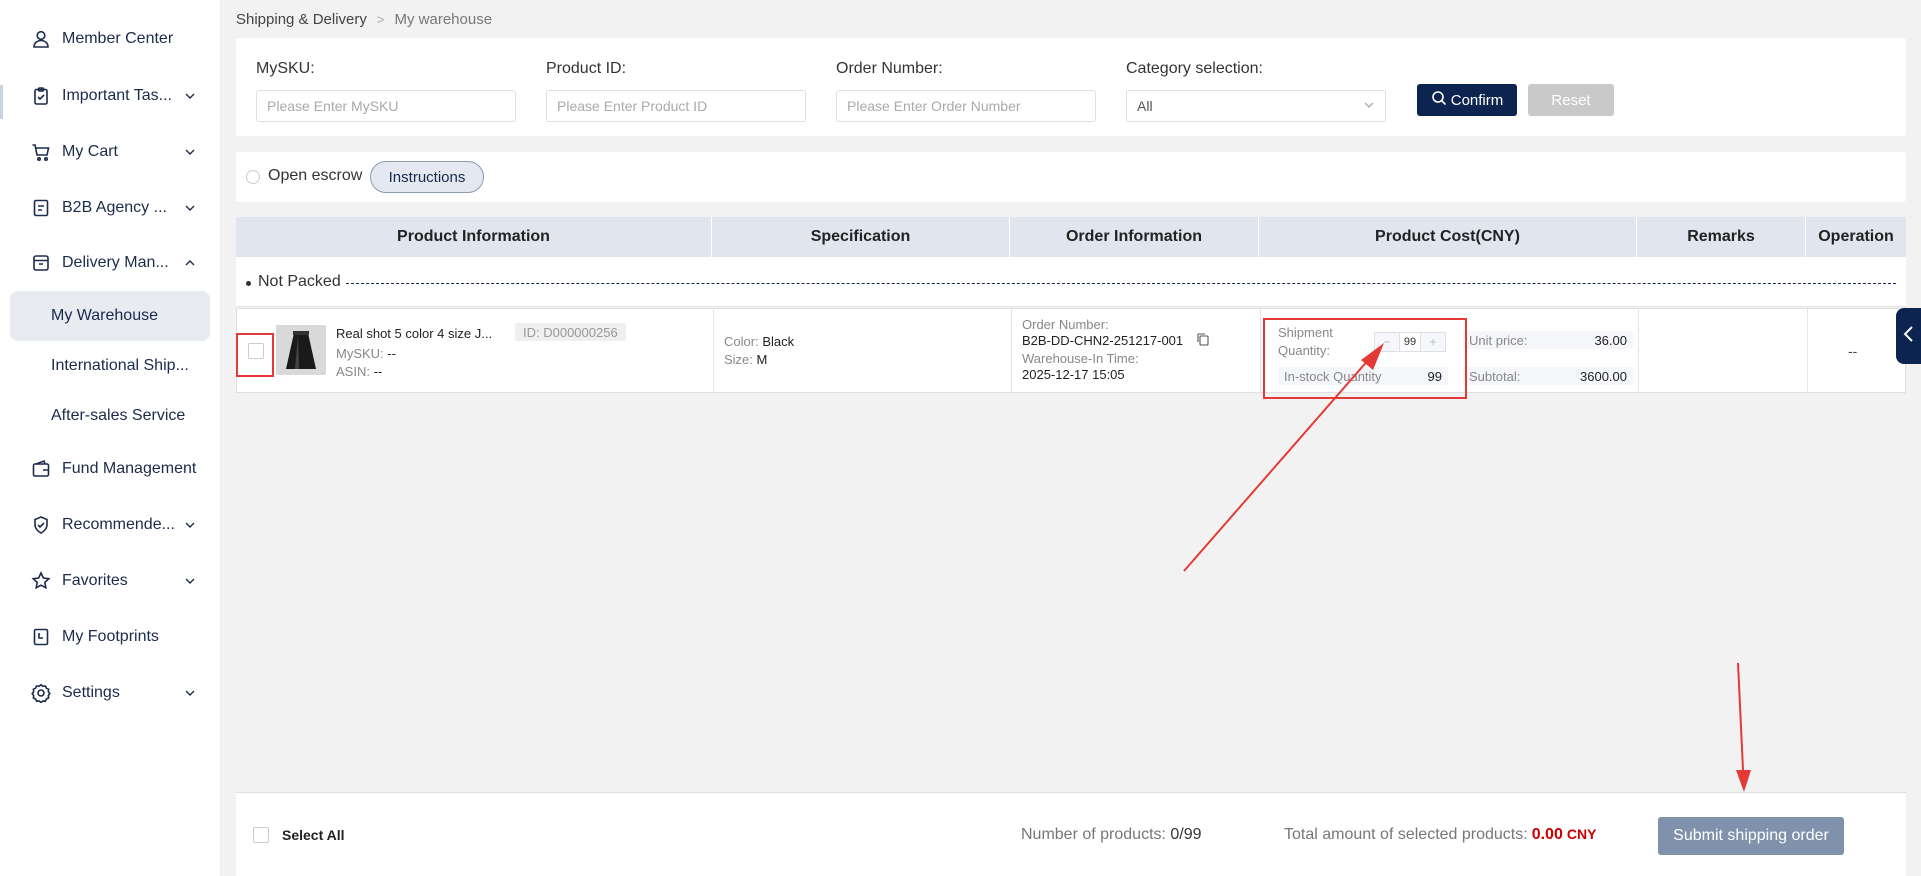 The width and height of the screenshot is (1921, 876). I want to click on order-number-label: Order Number:, so click(889, 68).